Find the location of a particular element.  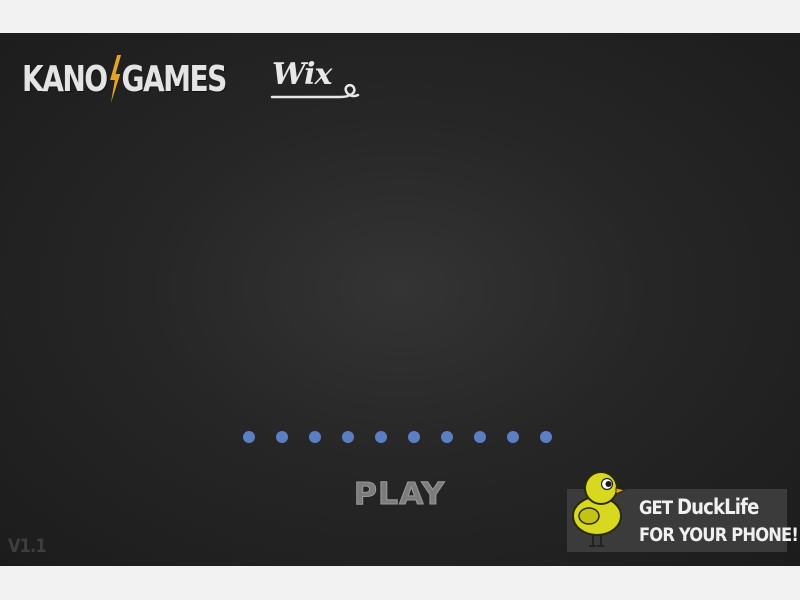

promo-brand: DuckLife is located at coordinates (717, 507).